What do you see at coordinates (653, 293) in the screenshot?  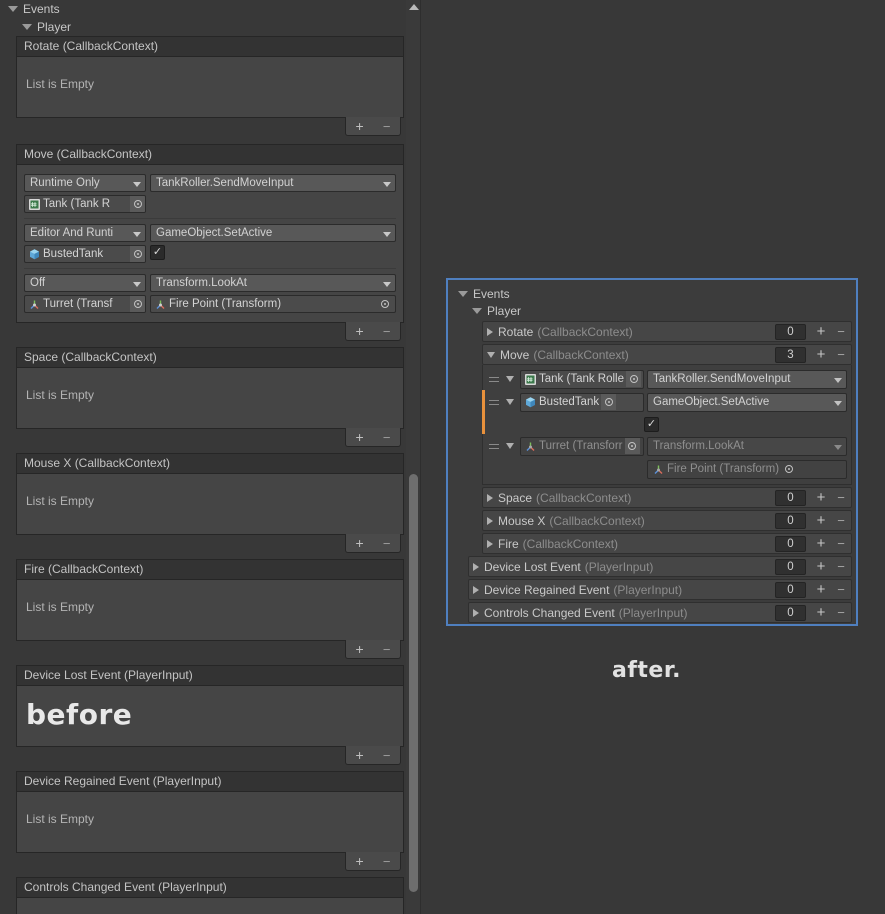 I see `after-events-foldout: Events` at bounding box center [653, 293].